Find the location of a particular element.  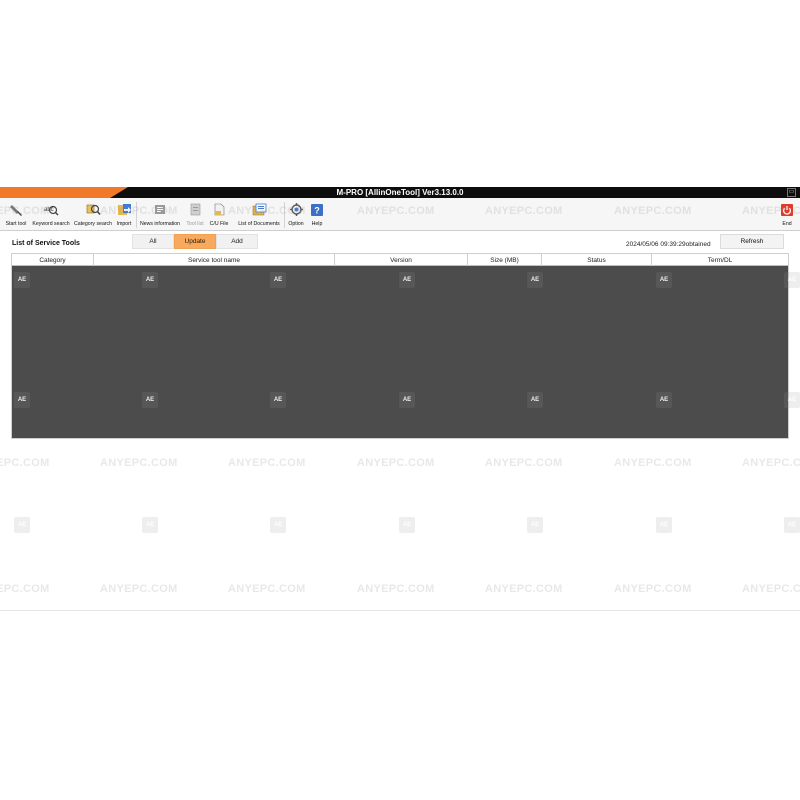

filter-add-button: Add is located at coordinates (237, 241).